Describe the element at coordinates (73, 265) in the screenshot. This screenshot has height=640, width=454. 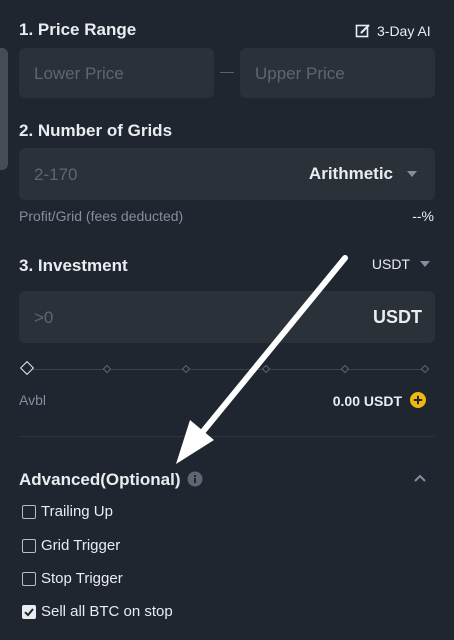
I see `investment-title: 3. Investment` at that location.